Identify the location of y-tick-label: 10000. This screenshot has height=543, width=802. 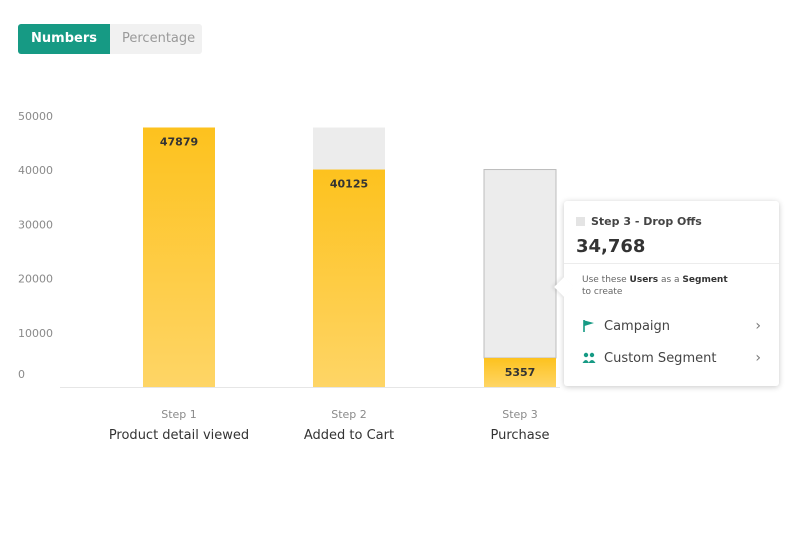
(35, 333).